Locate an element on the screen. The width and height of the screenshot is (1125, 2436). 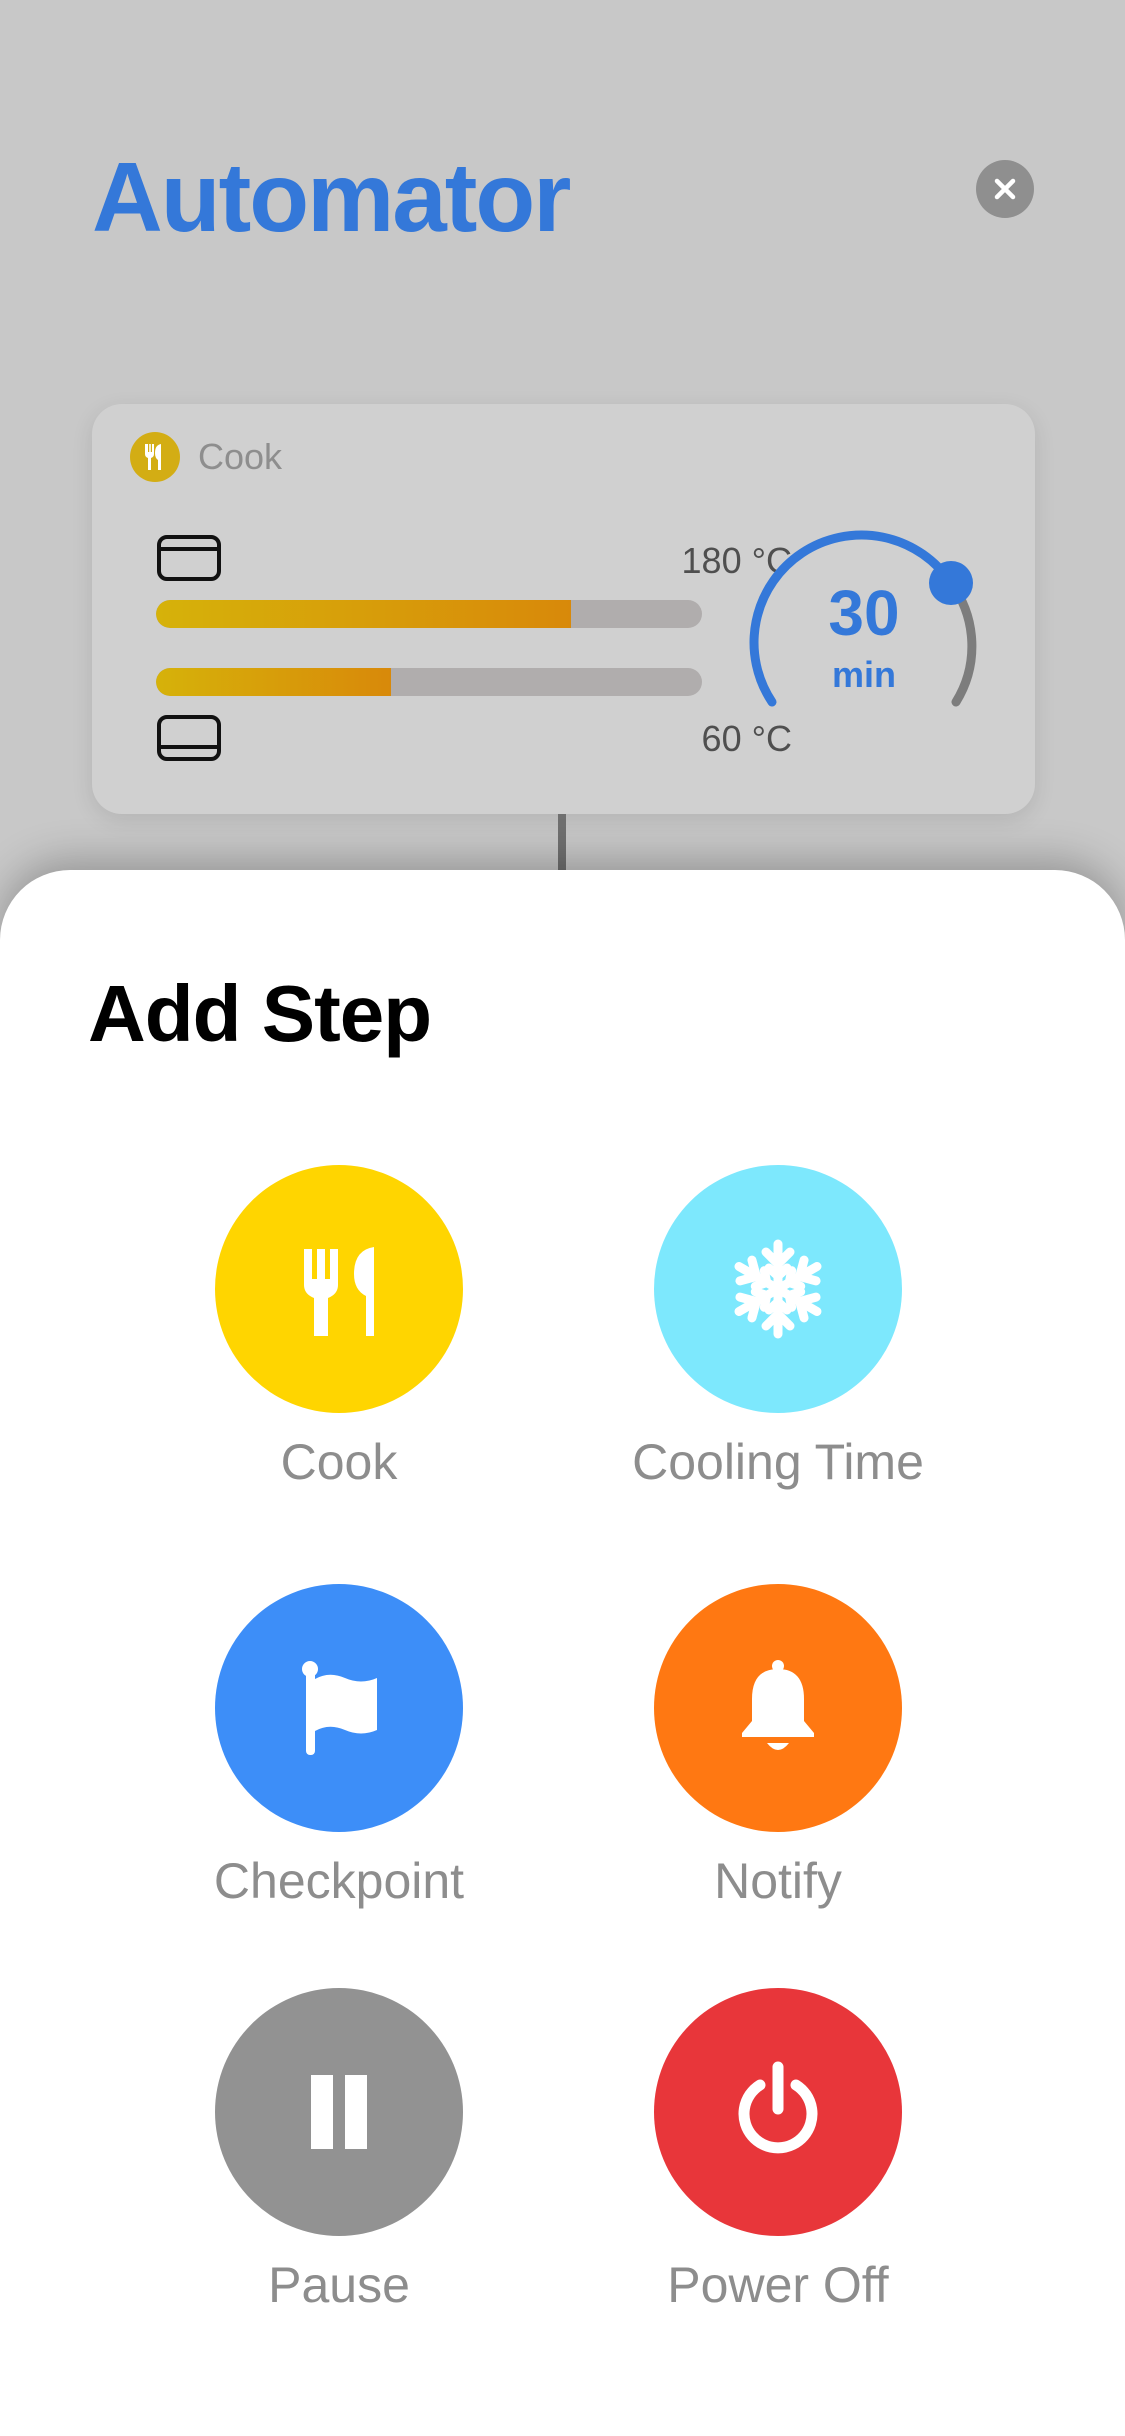
notify-option-circle is located at coordinates (778, 1708).